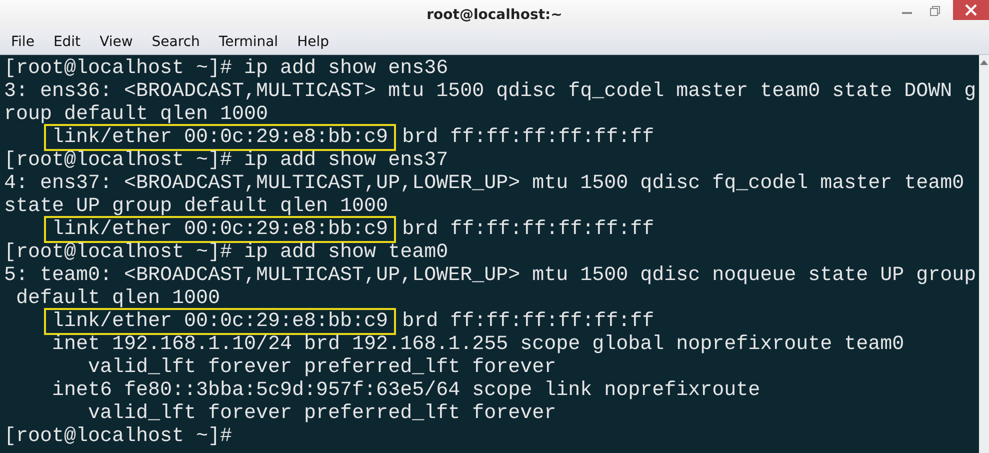 This screenshot has width=989, height=453. What do you see at coordinates (907, 13) in the screenshot?
I see `minimize-icon` at bounding box center [907, 13].